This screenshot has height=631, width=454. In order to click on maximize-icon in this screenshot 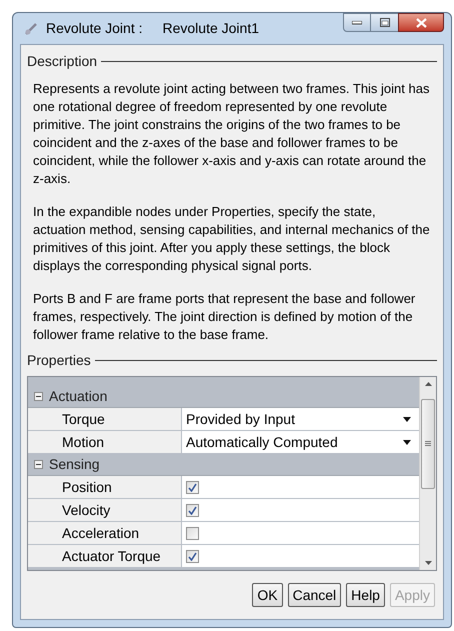, I will do `click(385, 22)`.